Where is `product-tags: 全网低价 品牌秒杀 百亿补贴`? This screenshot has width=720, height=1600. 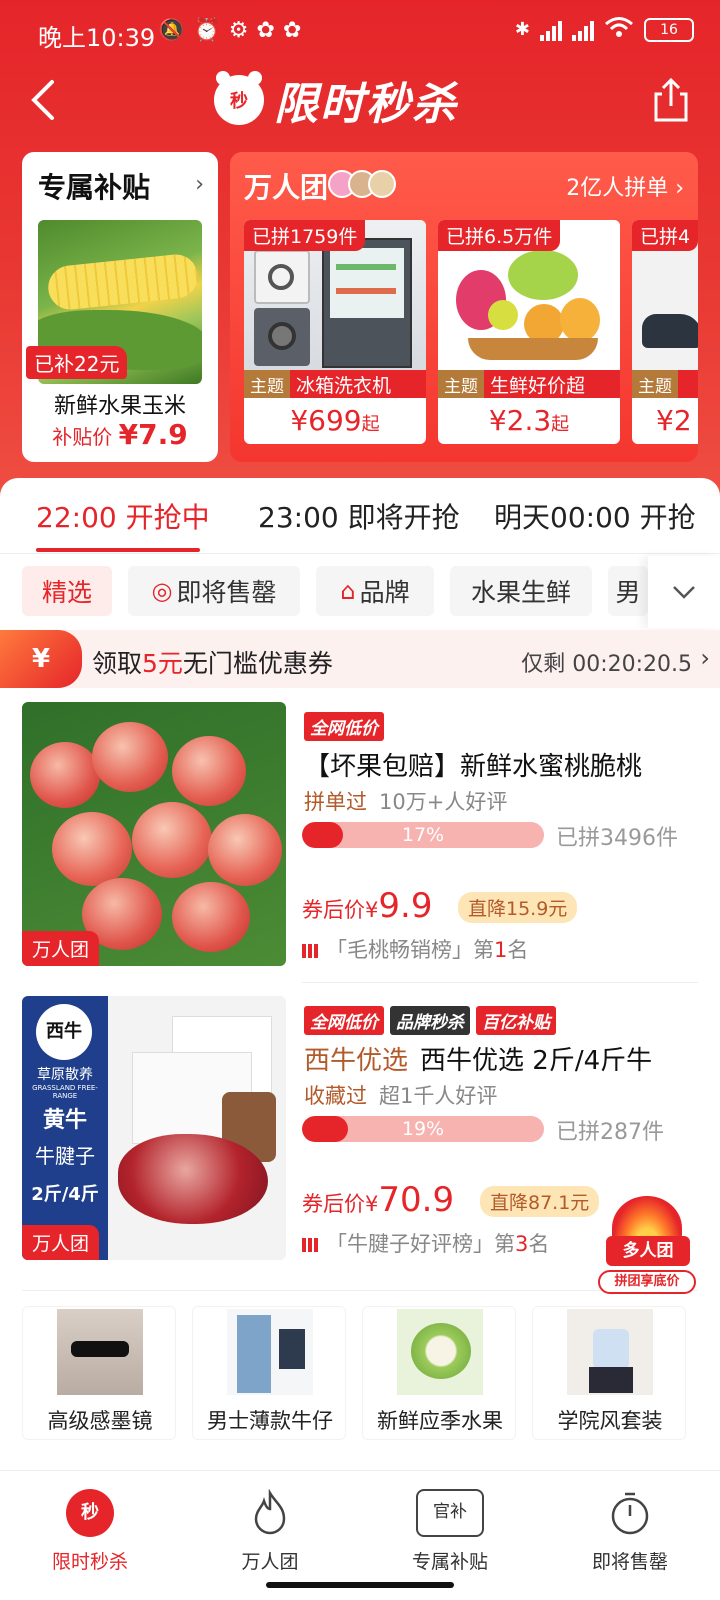
product-tags: 全网低价 品牌秒杀 百亿补贴 is located at coordinates (430, 1020).